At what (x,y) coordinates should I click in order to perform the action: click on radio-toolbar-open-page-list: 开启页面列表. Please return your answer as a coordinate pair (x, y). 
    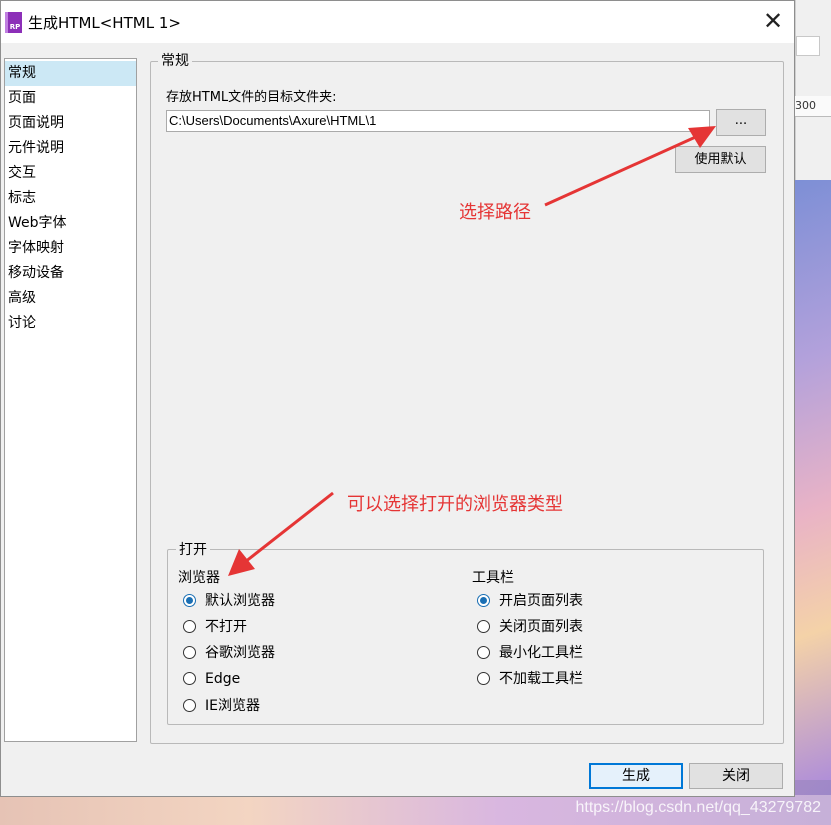
    Looking at the image, I should click on (530, 601).